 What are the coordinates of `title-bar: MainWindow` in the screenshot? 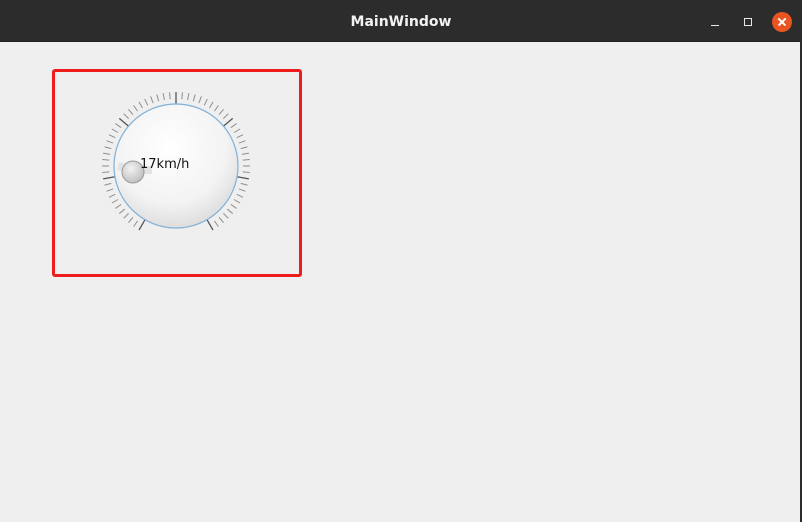 It's located at (401, 21).